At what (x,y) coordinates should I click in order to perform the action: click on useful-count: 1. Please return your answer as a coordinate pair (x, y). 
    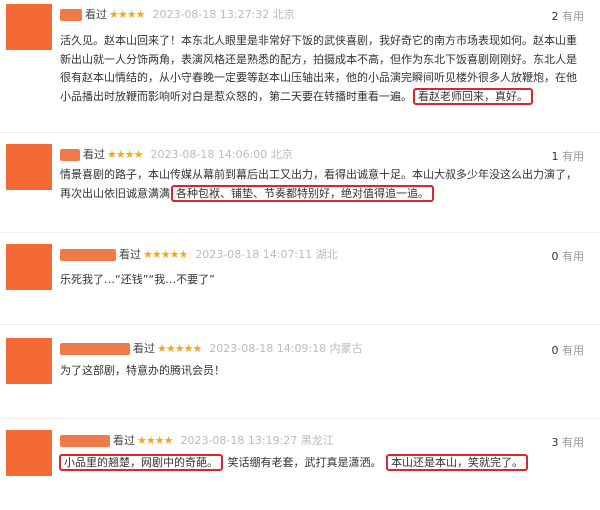
    Looking at the image, I should click on (555, 156).